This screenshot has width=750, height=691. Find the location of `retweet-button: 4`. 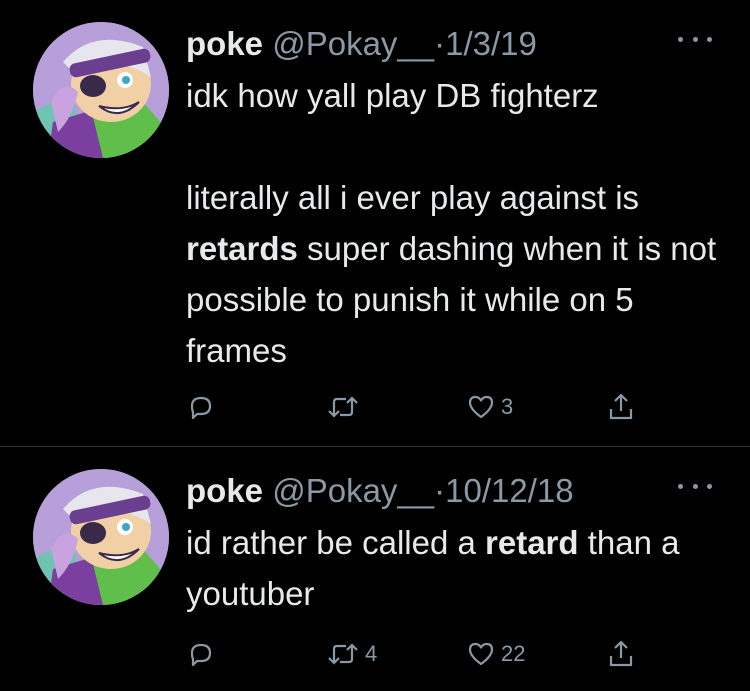

retweet-button: 4 is located at coordinates (351, 654).